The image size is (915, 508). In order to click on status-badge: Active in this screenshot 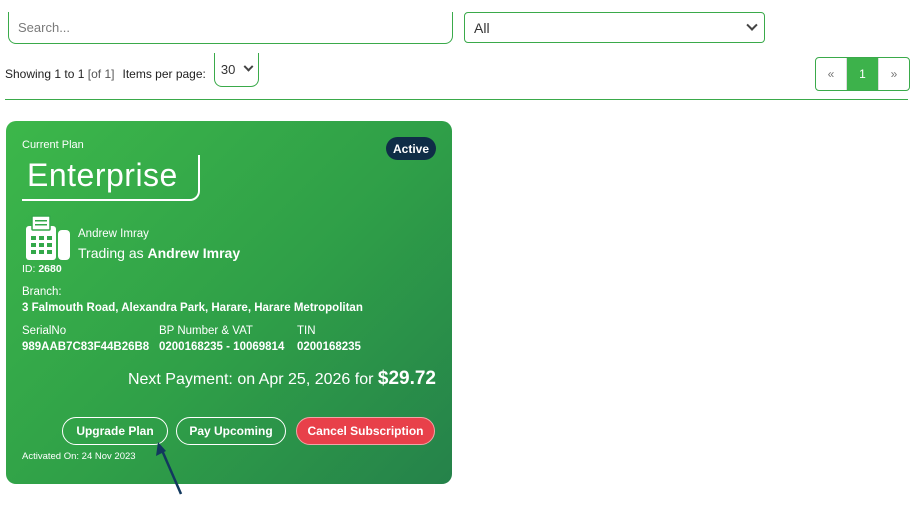, I will do `click(411, 148)`.